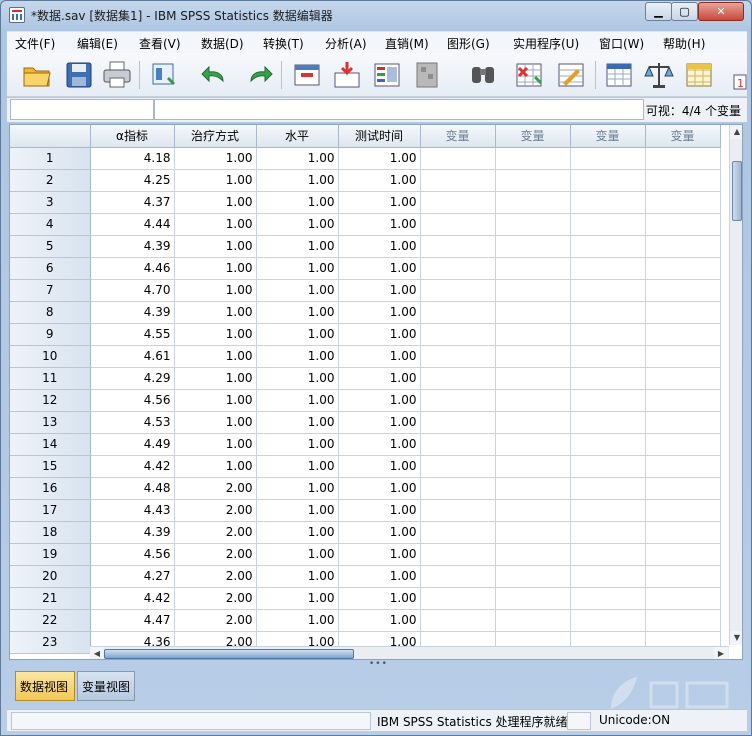  Describe the element at coordinates (132, 378) in the screenshot. I see `data-cell: 4.29` at that location.